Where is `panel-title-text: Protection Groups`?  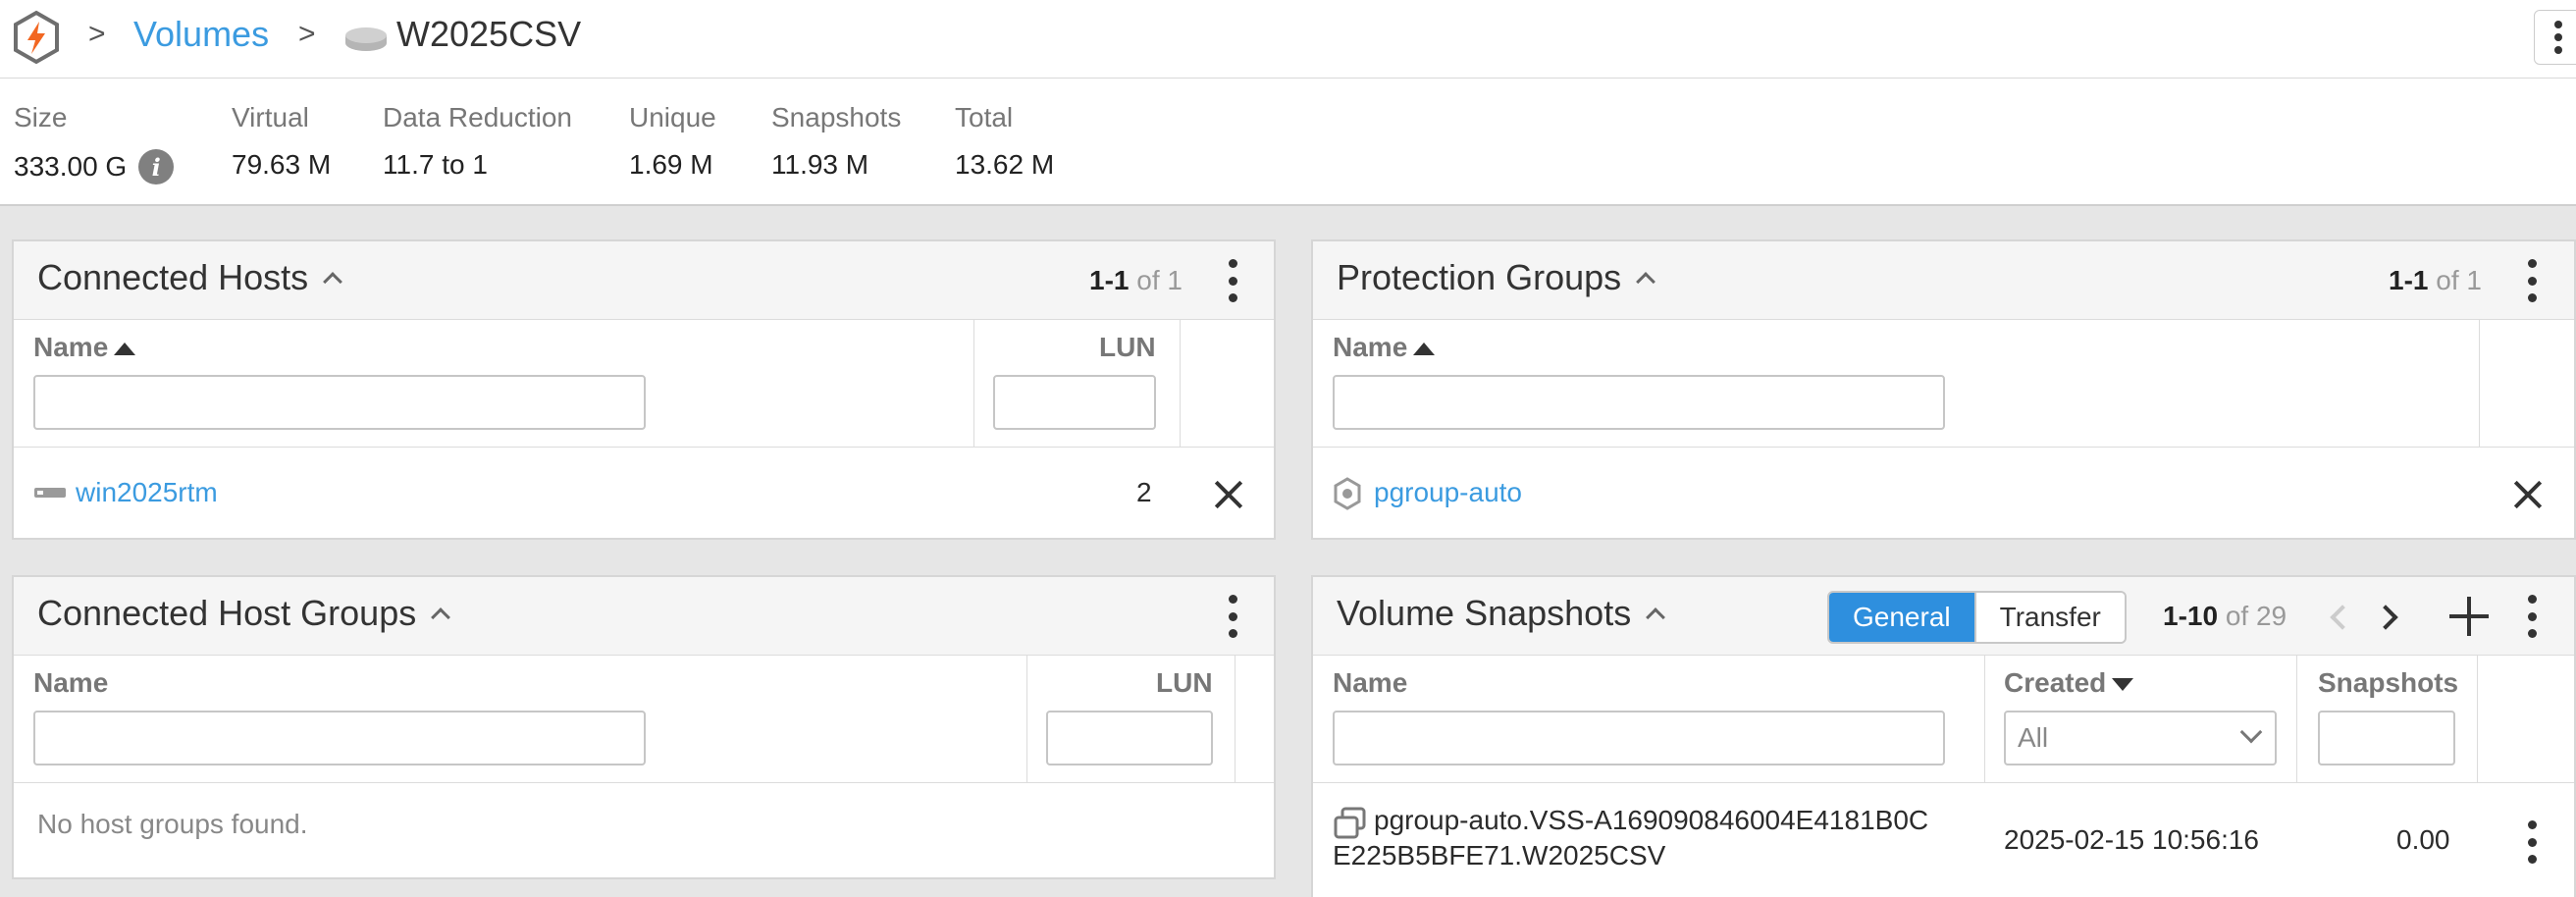
panel-title-text: Protection Groups is located at coordinates (1479, 277).